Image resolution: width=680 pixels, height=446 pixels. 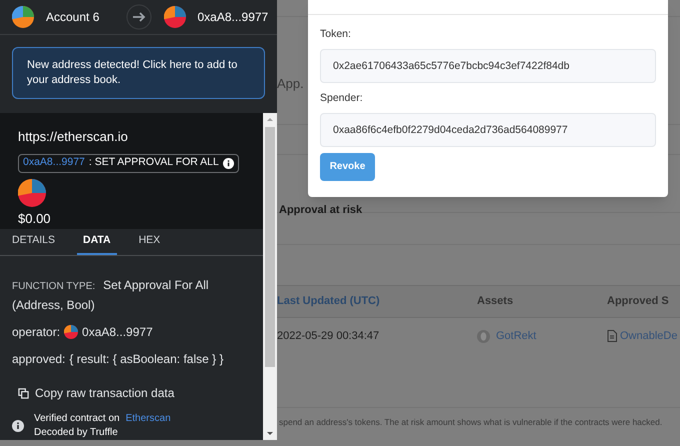 What do you see at coordinates (33, 242) in the screenshot?
I see `tab: DETAILS` at bounding box center [33, 242].